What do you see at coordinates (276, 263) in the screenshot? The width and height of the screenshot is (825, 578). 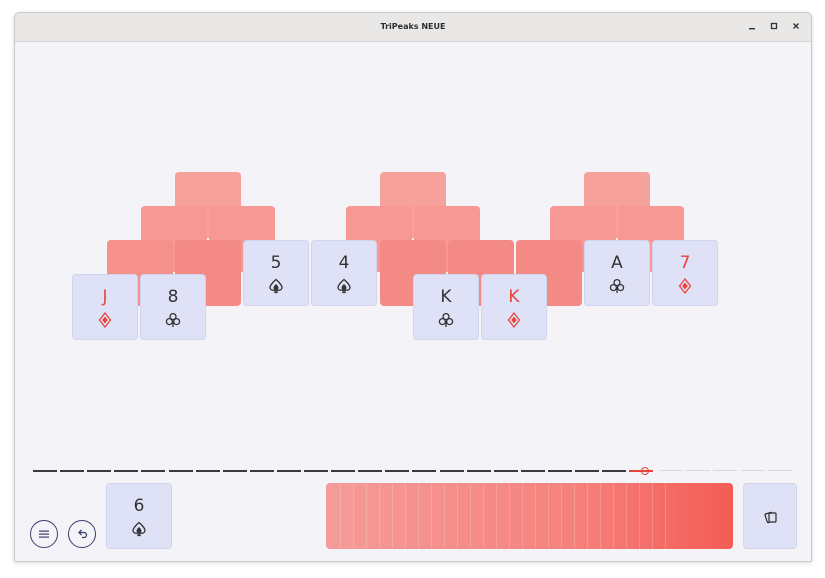 I see `card-rank: 5` at bounding box center [276, 263].